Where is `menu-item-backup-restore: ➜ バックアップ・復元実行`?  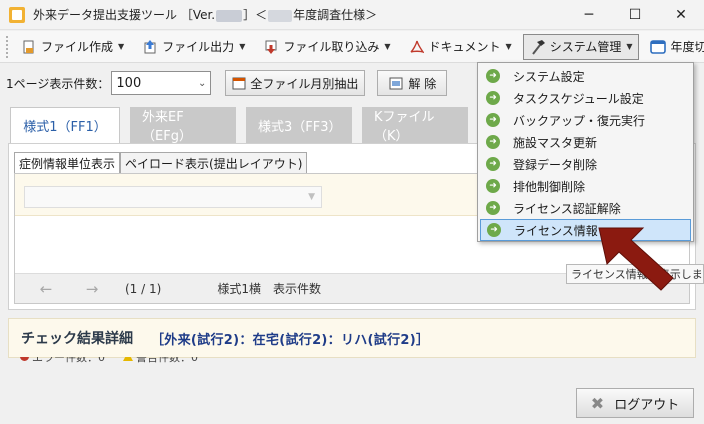 menu-item-backup-restore: ➜ バックアップ・復元実行 is located at coordinates (585, 120).